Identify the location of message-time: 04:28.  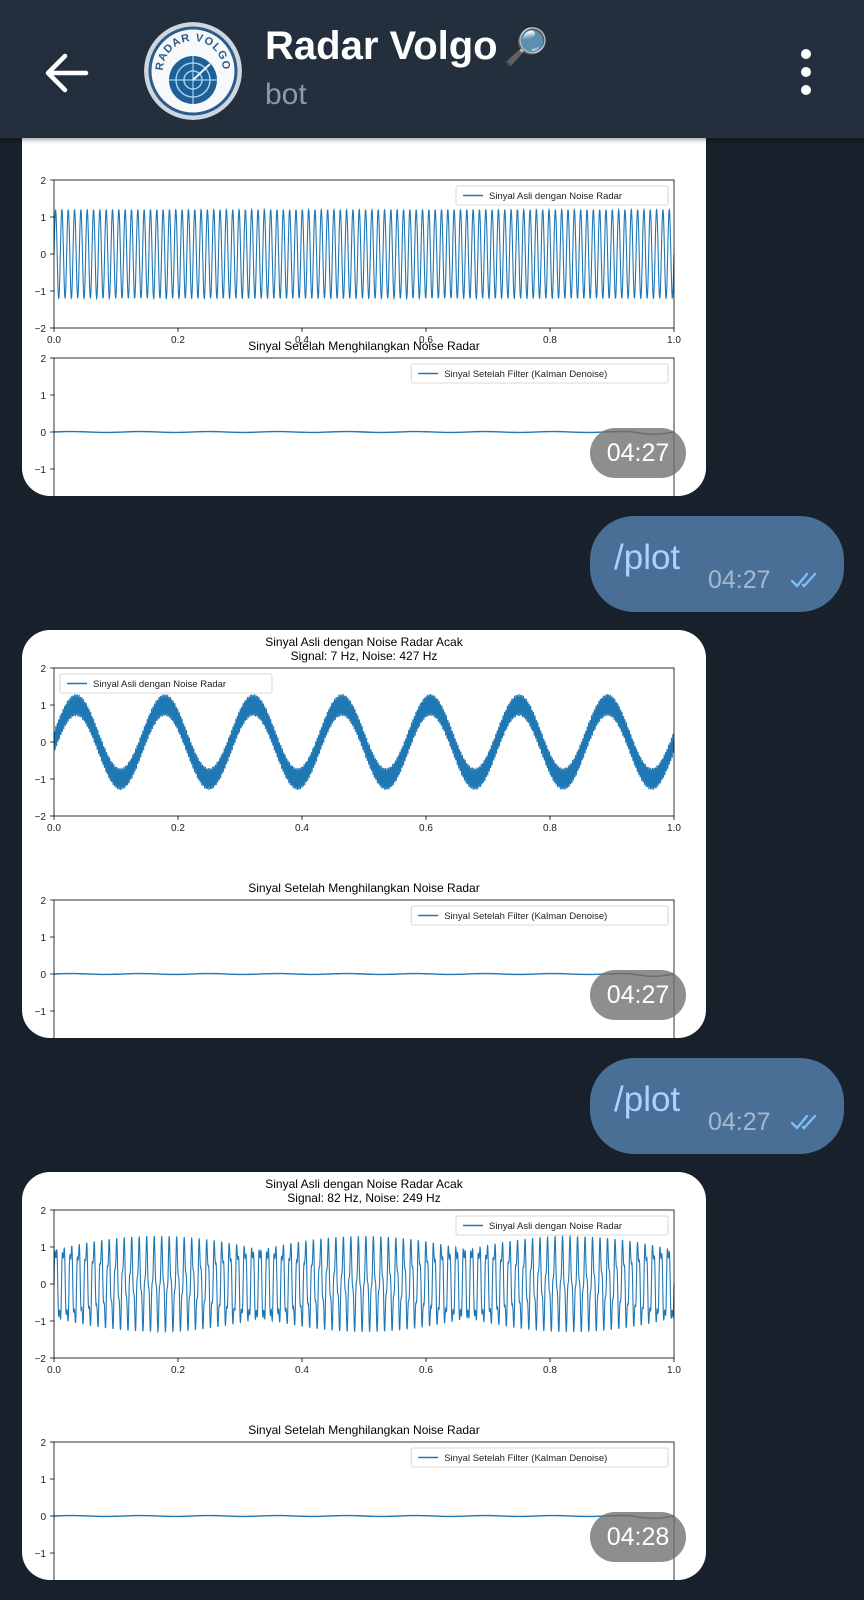
(638, 1537).